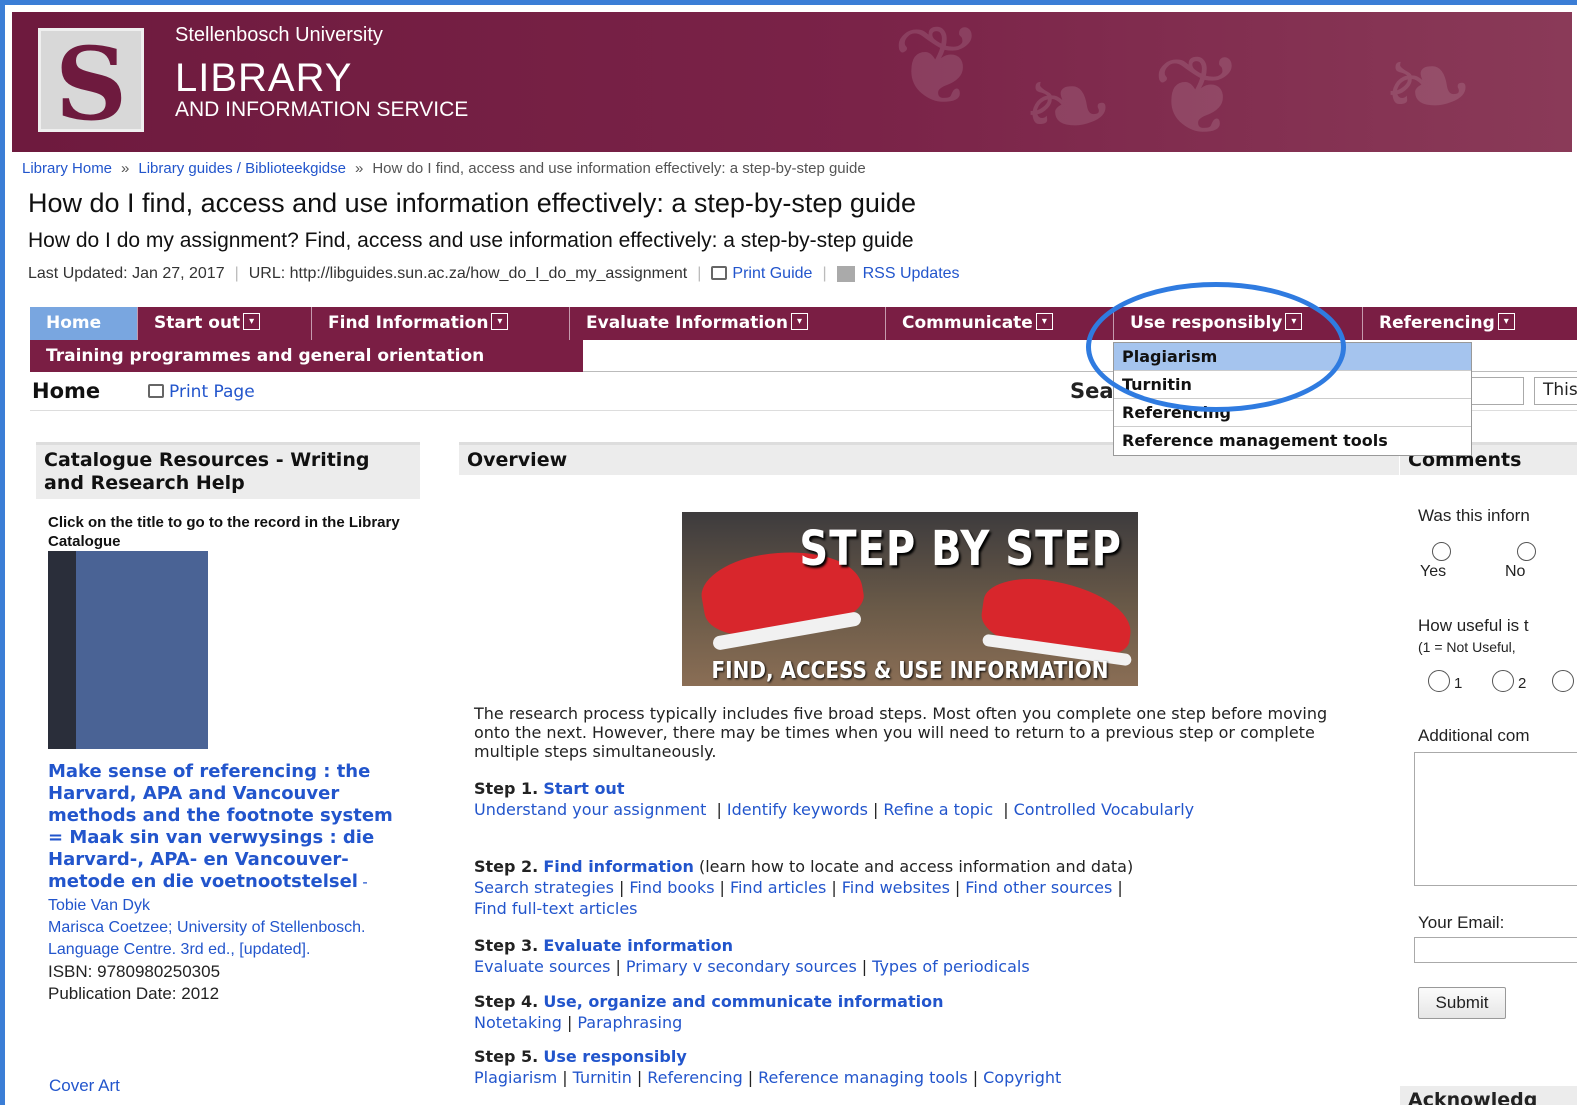 The height and width of the screenshot is (1105, 1577). What do you see at coordinates (1474, 515) in the screenshot?
I see `question-informative: Was this inforn` at bounding box center [1474, 515].